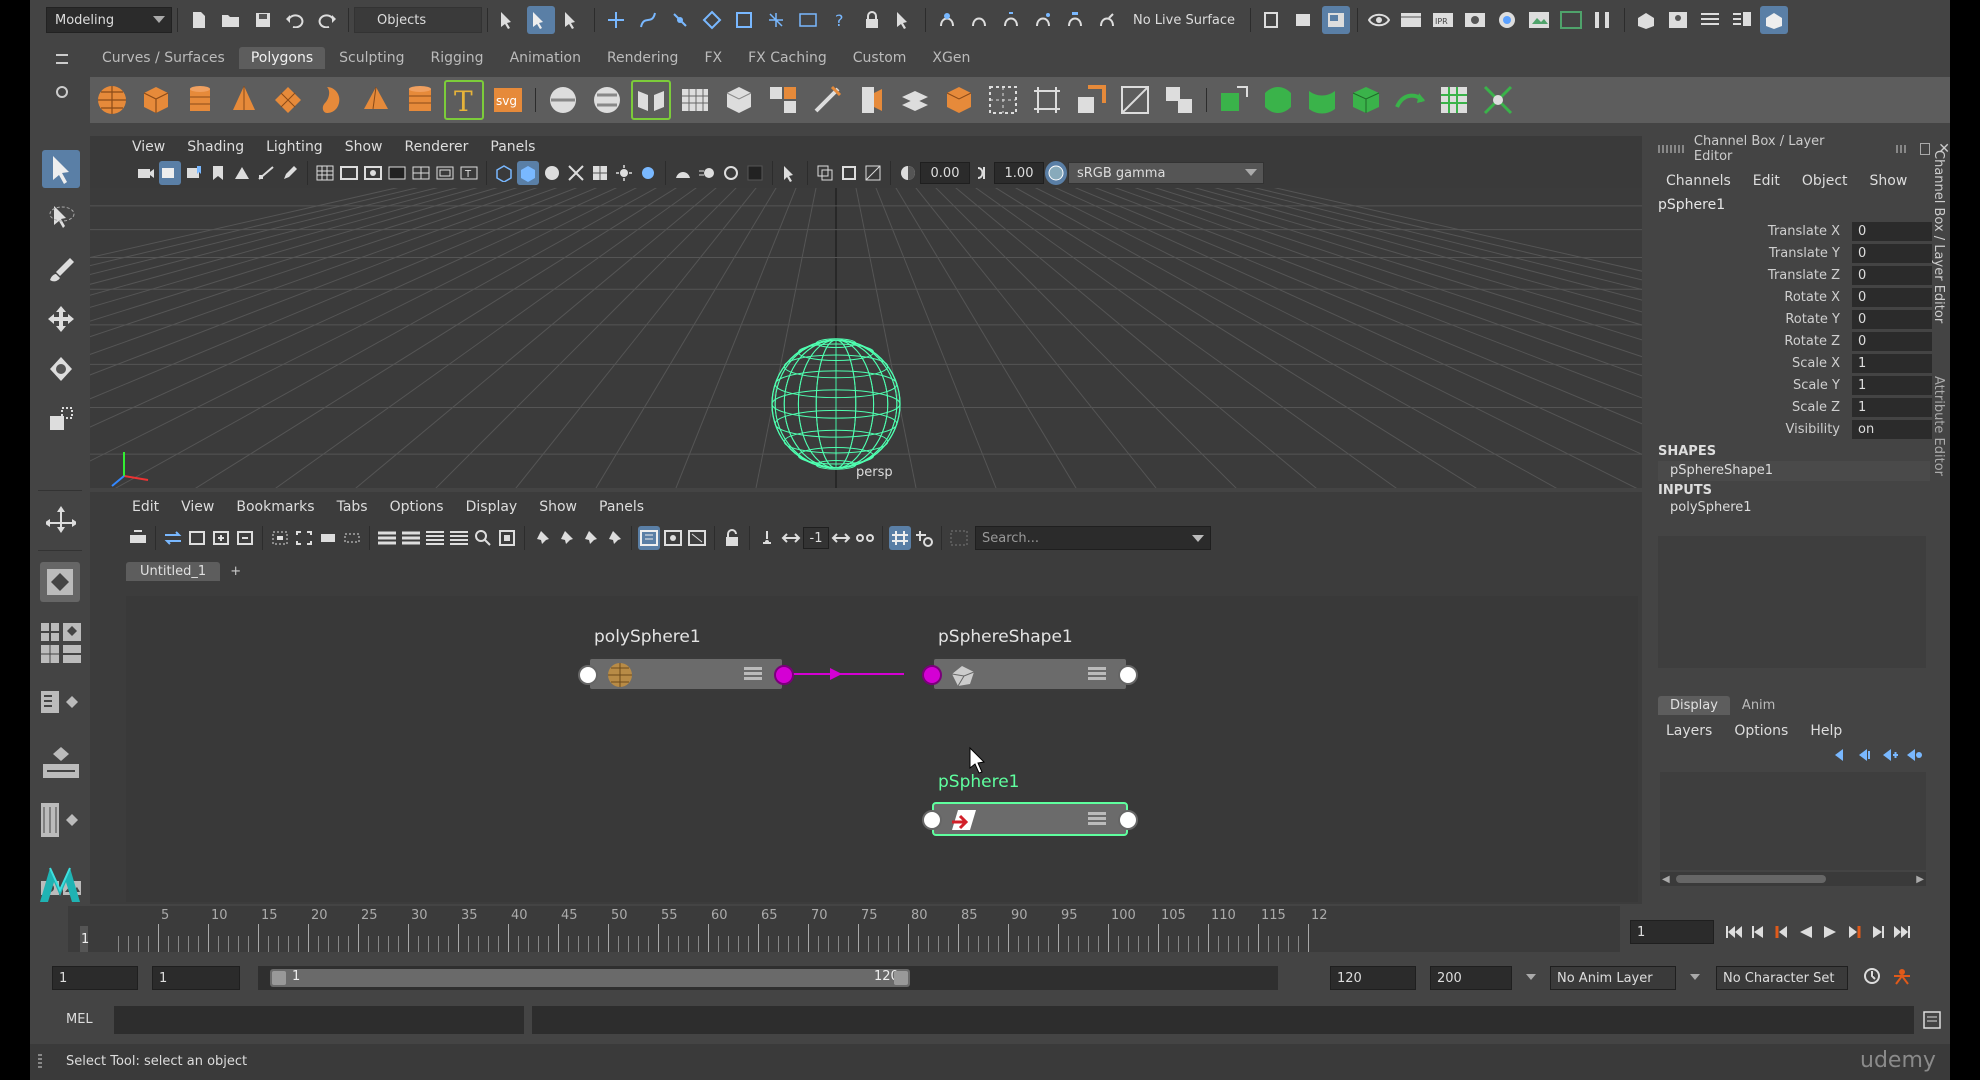 The image size is (1980, 1080). Describe the element at coordinates (590, 978) in the screenshot. I see `range-slider-bar` at that location.